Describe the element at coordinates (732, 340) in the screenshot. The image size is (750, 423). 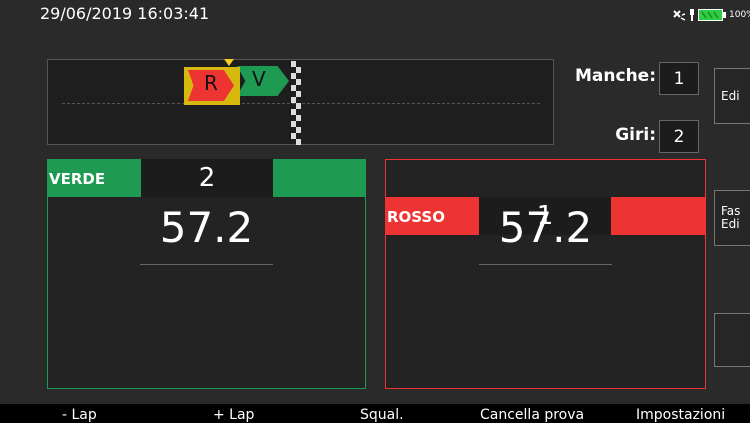
I see `side-button` at that location.